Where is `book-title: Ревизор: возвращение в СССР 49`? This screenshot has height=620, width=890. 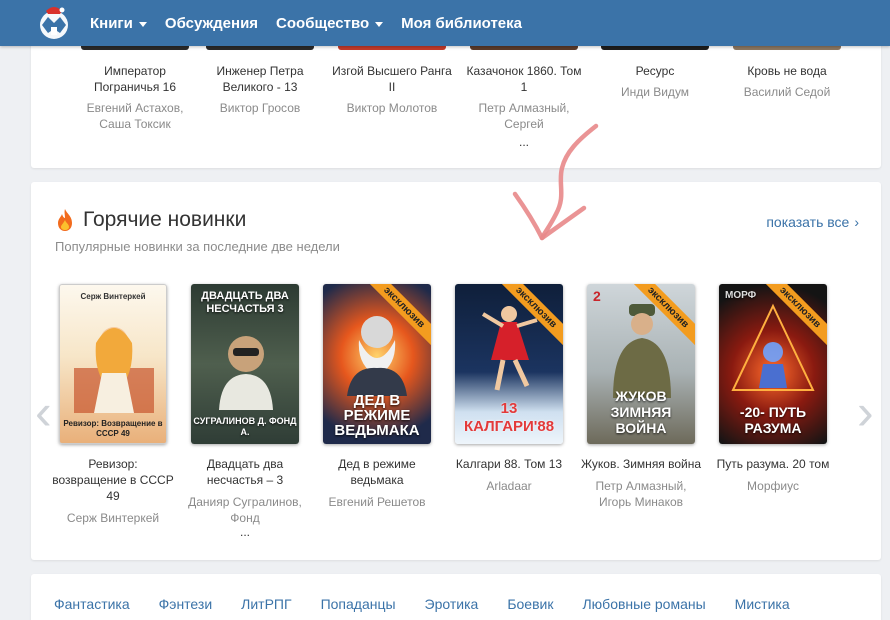 book-title: Ревизор: возвращение в СССР 49 is located at coordinates (113, 480).